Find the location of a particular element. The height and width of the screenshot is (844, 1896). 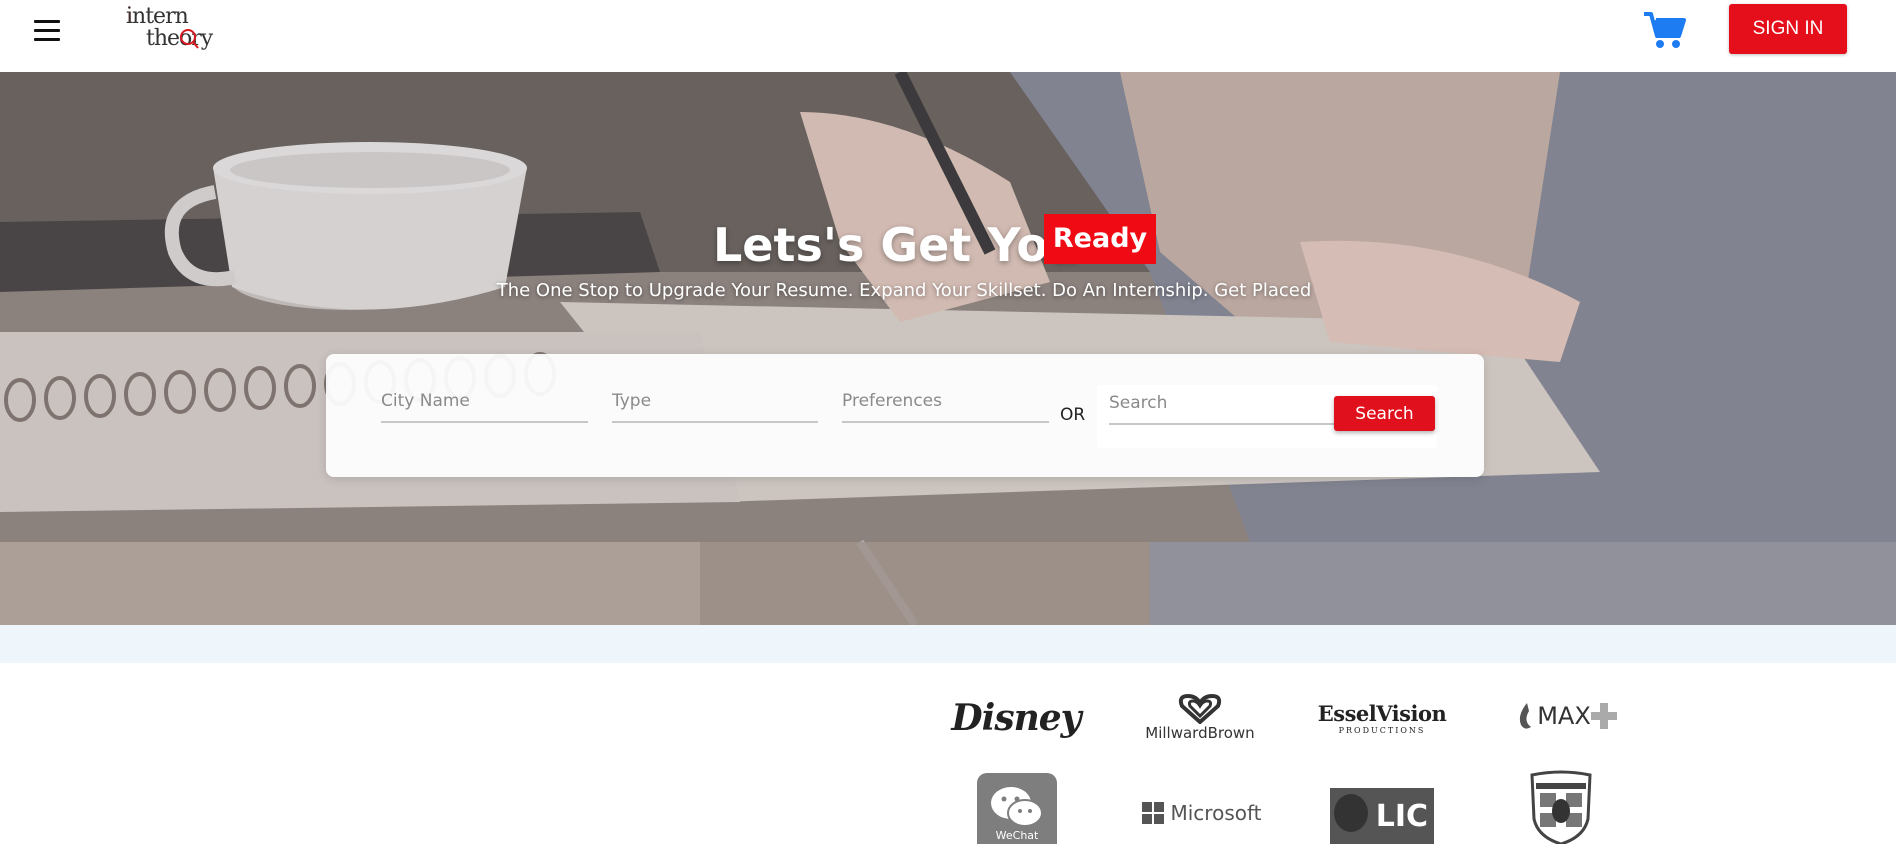

disney-logo: Disney is located at coordinates (1016, 718).